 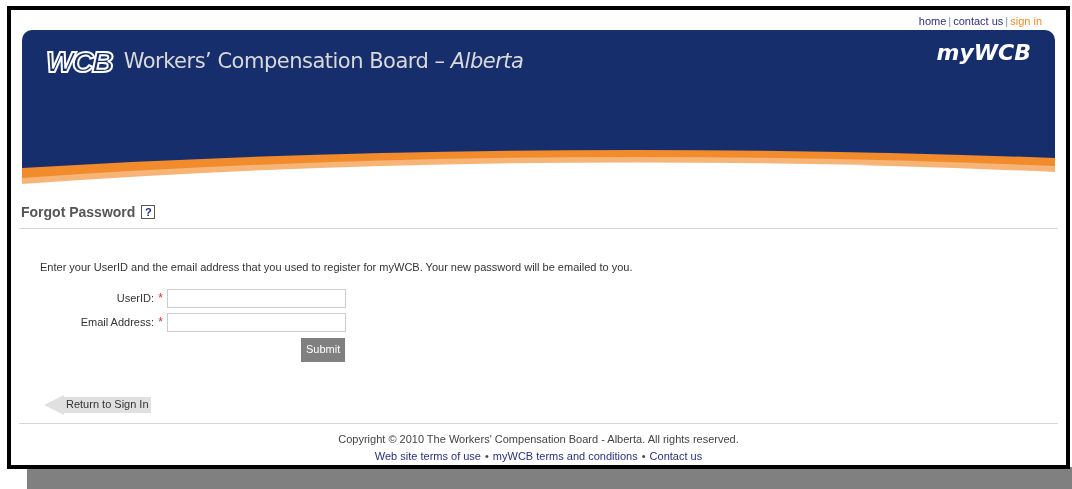 What do you see at coordinates (323, 61) in the screenshot?
I see `organization-name: Workers’ Compensation Board – Alberta` at bounding box center [323, 61].